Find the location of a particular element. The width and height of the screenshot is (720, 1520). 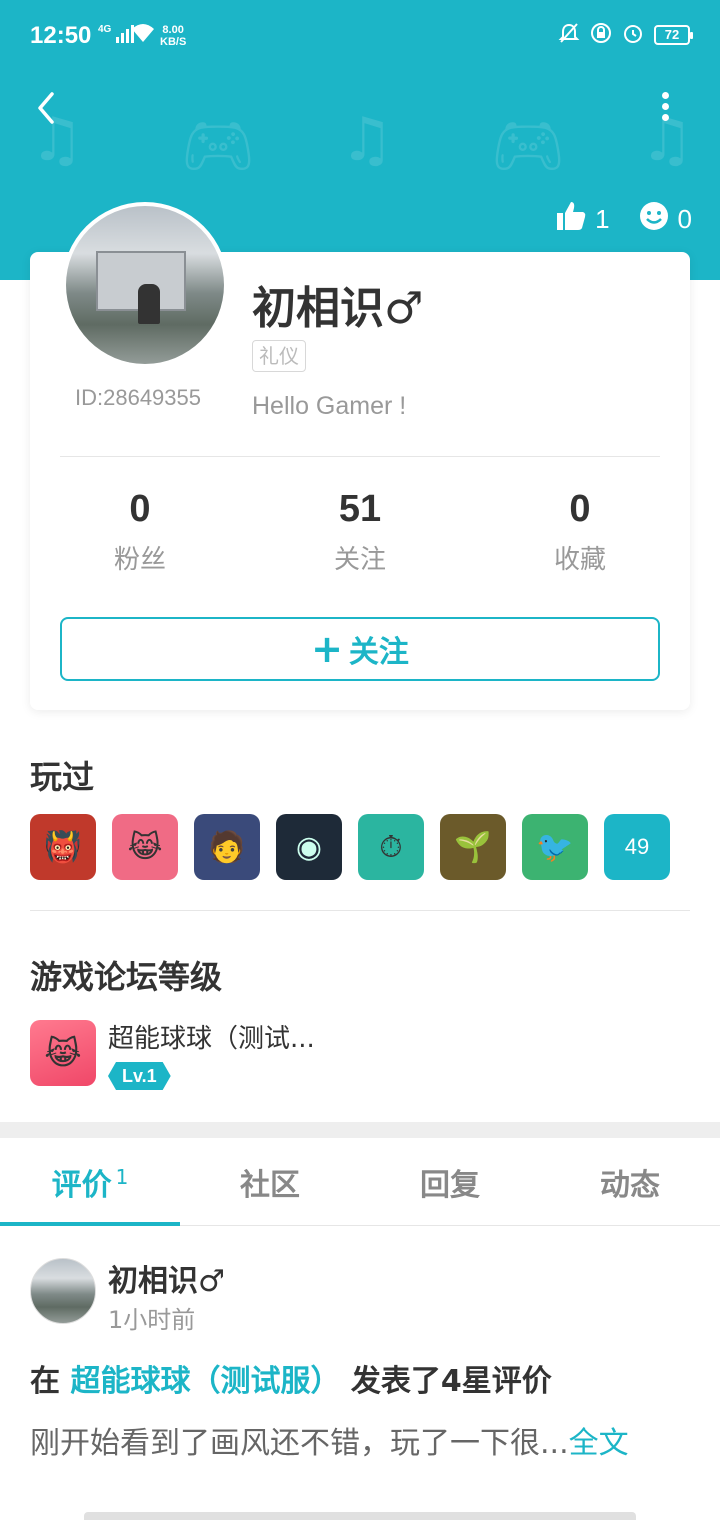

status-icons: 72 is located at coordinates (625, 35).